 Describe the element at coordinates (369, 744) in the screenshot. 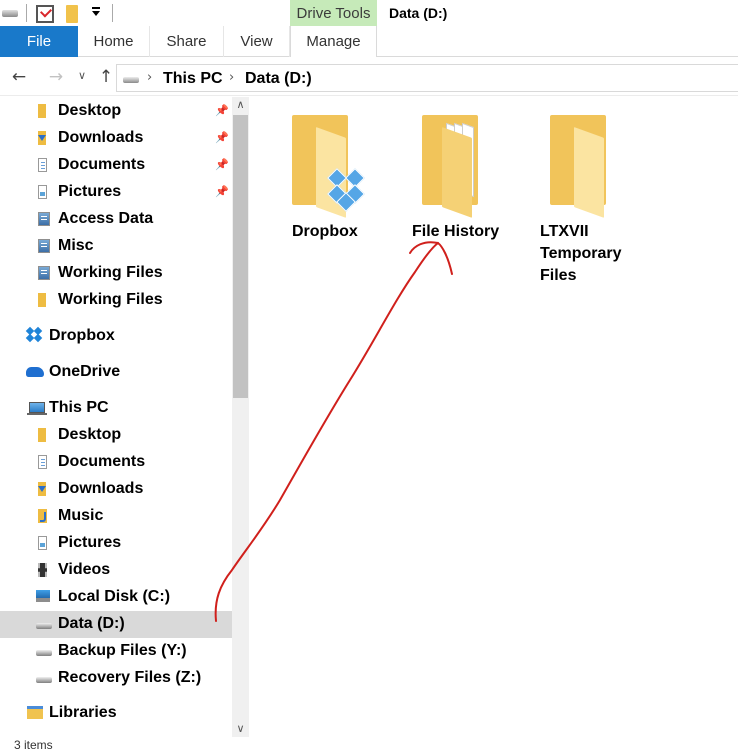

I see `status-bar: 3 items` at that location.